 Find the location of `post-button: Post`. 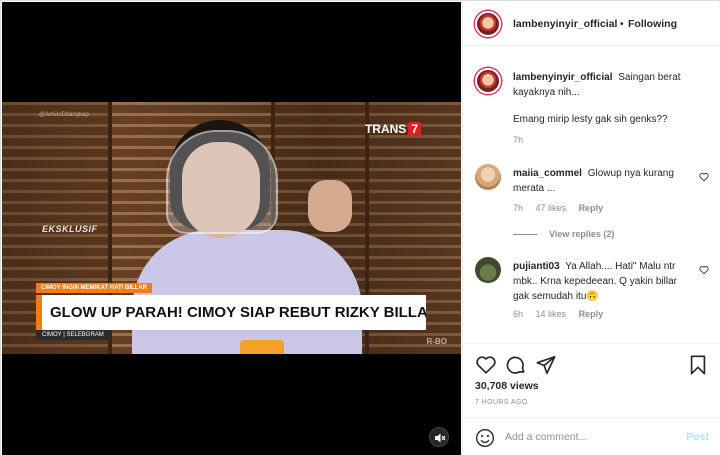

post-button: Post is located at coordinates (697, 437).